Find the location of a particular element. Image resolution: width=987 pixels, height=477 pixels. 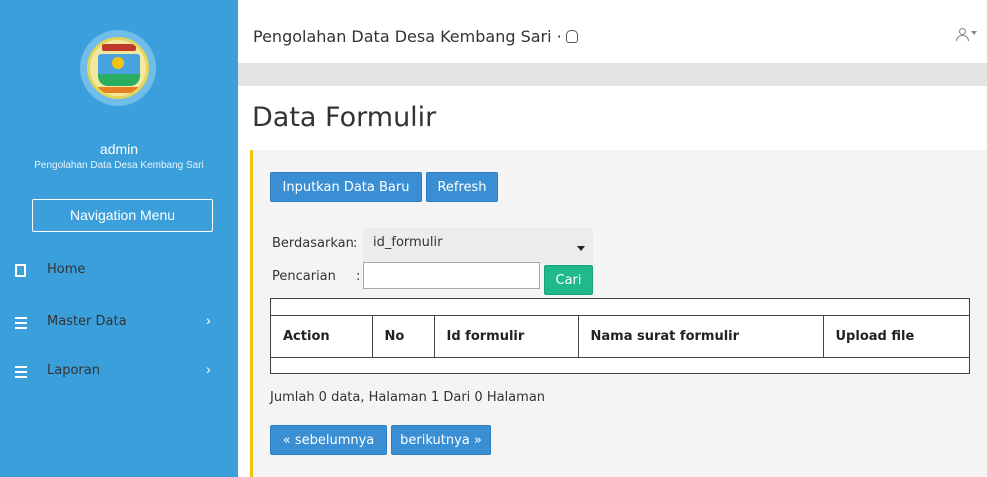

sidebar-item-master-data: Master Data › is located at coordinates (119, 323).